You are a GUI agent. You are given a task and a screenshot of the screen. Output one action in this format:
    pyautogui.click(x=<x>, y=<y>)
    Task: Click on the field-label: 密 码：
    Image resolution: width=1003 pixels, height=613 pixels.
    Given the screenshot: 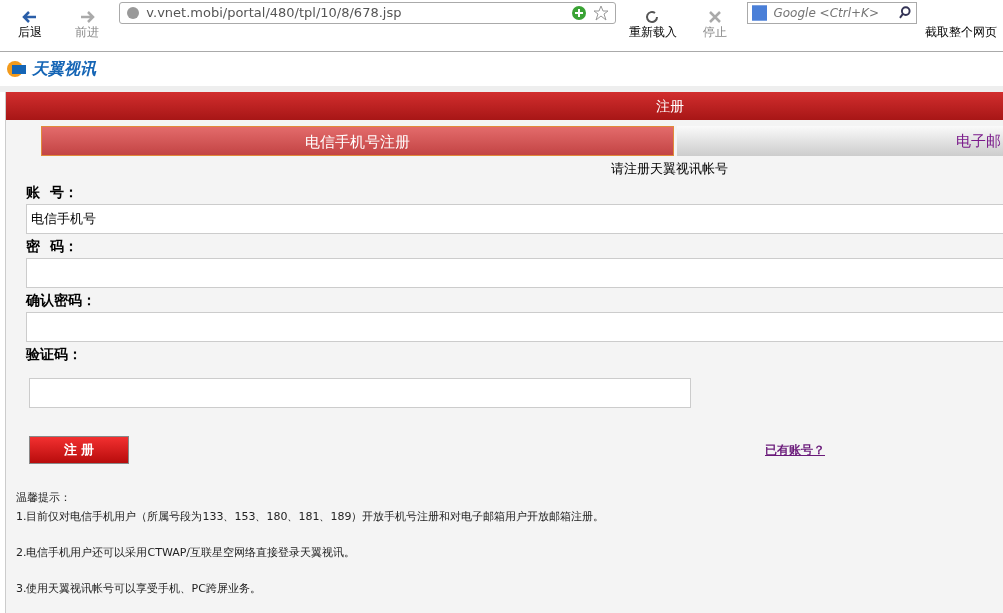 What is the action you would take?
    pyautogui.click(x=52, y=247)
    